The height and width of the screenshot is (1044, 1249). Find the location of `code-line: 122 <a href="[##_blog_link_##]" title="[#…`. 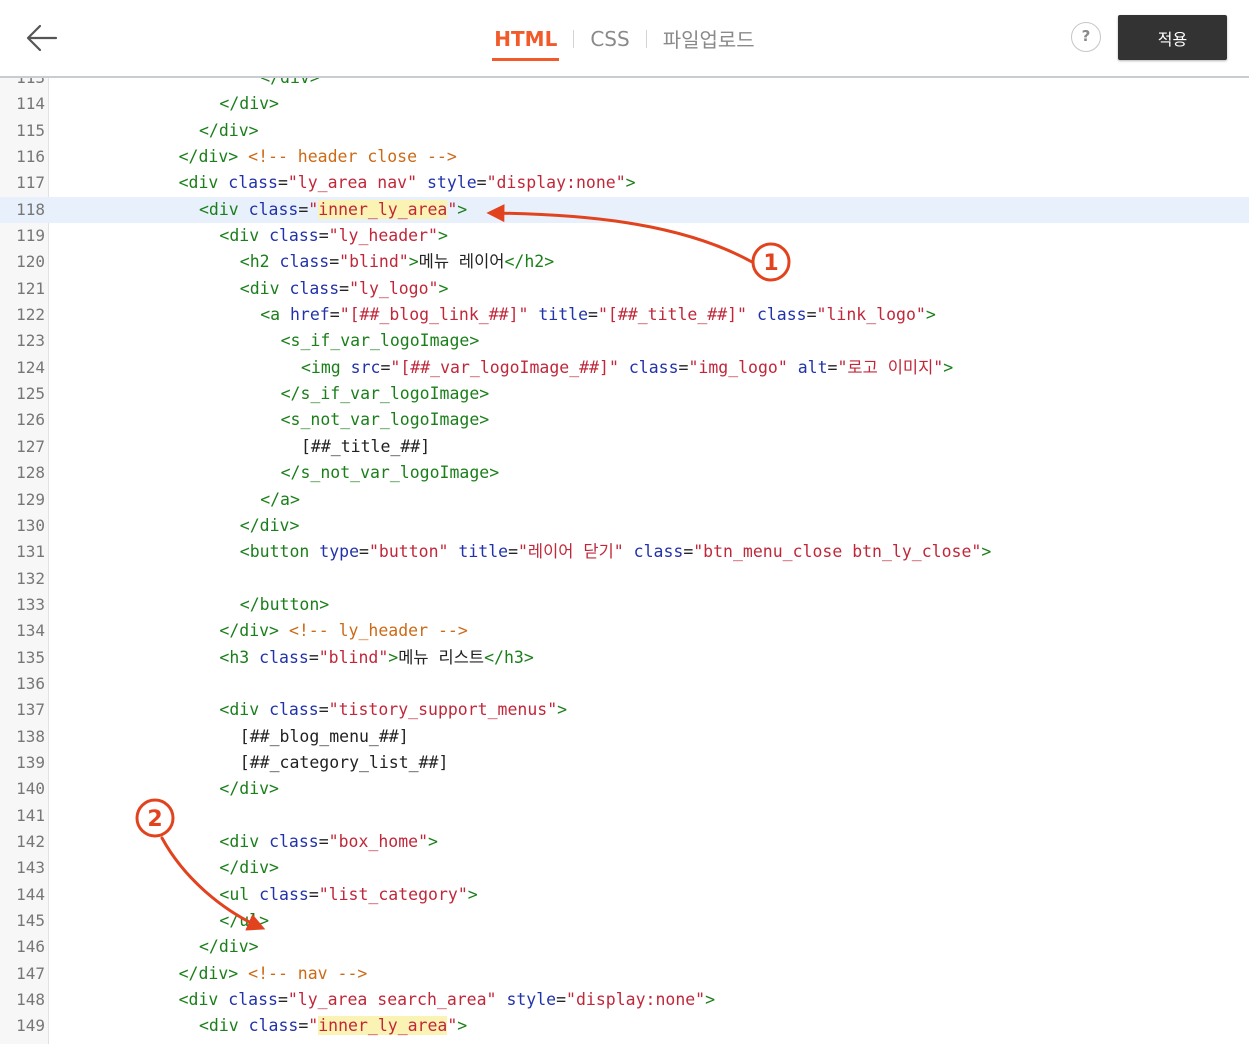

code-line: 122 <a href="[##_blog_link_##]" title="[#… is located at coordinates (624, 315).